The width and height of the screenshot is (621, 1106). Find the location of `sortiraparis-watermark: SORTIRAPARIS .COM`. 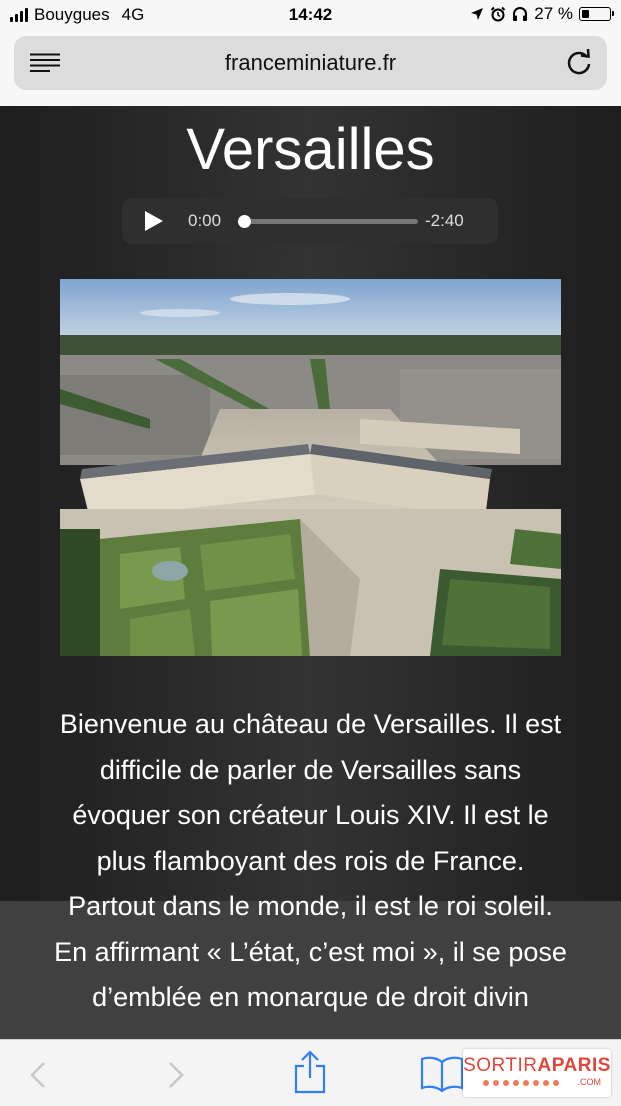

sortiraparis-watermark: SORTIRAPARIS .COM is located at coordinates (537, 1073).